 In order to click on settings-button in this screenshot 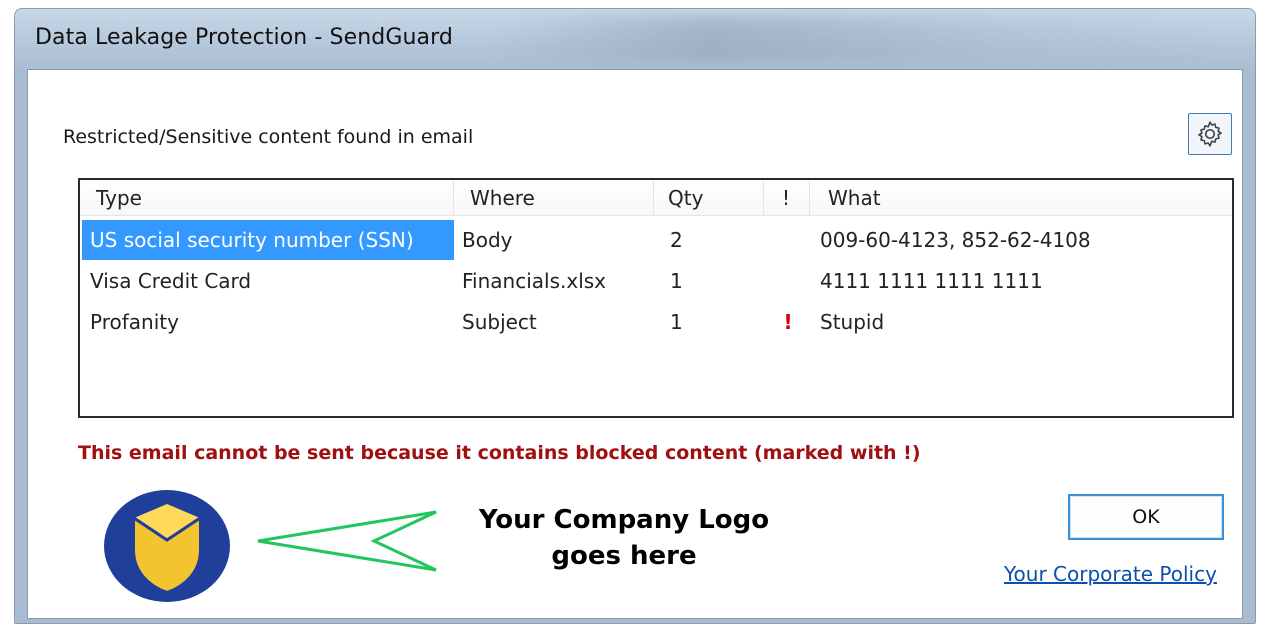, I will do `click(1210, 134)`.